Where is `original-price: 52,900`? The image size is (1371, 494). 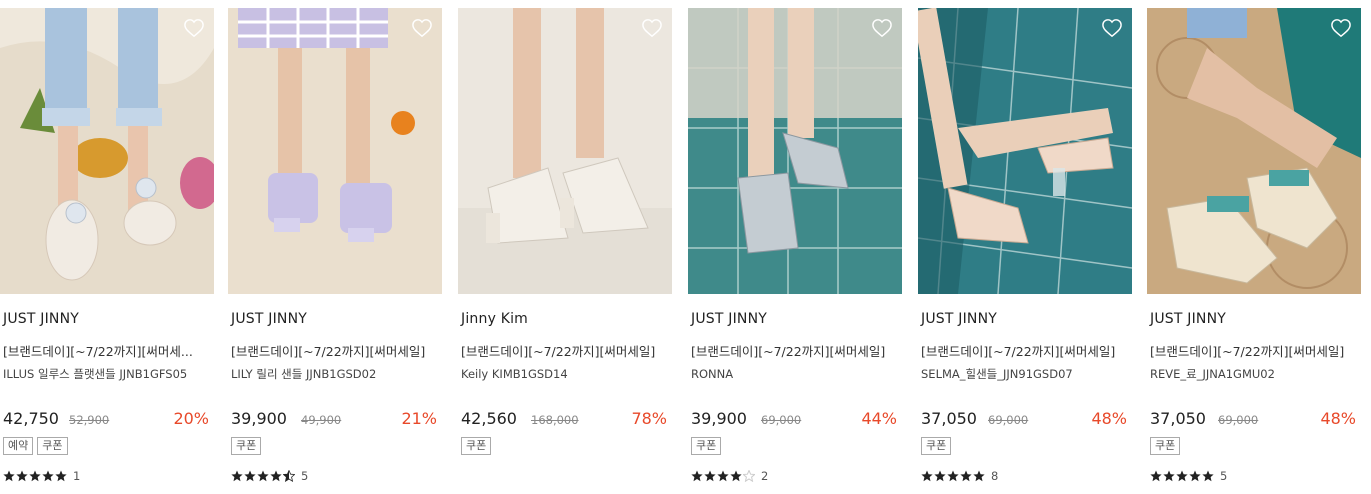
original-price: 52,900 is located at coordinates (89, 420).